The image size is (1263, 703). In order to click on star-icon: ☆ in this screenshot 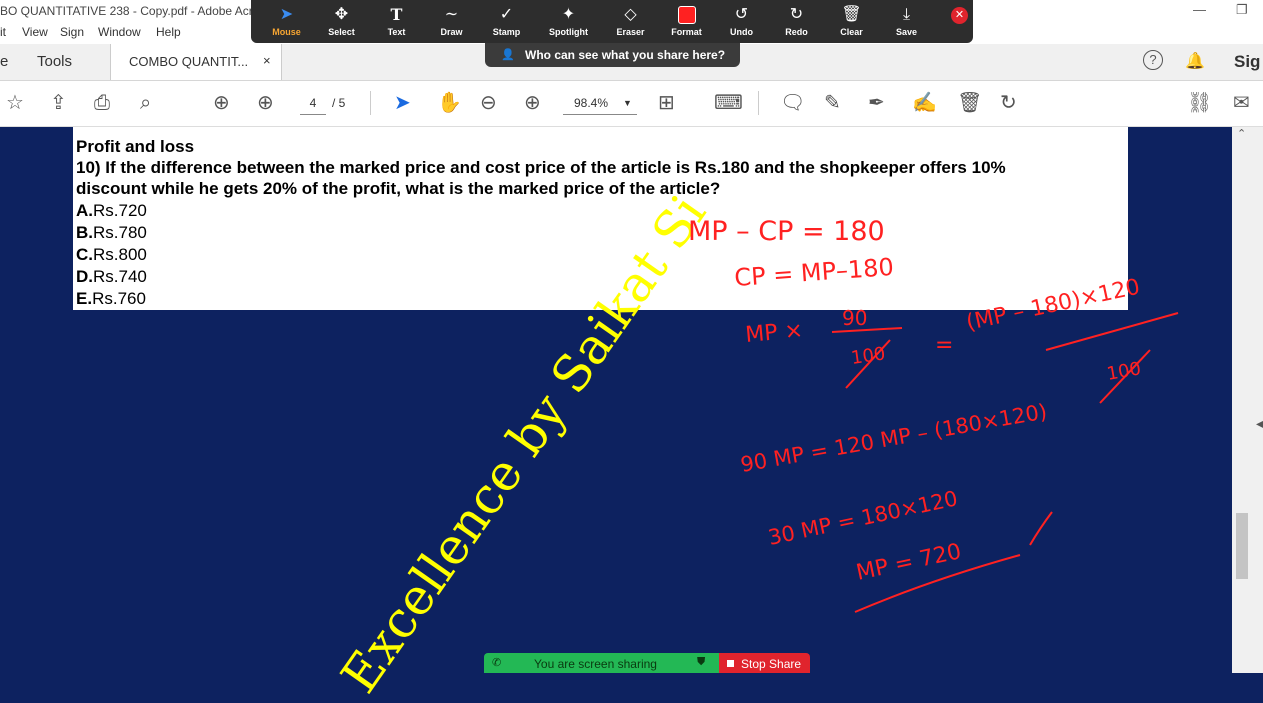, I will do `click(15, 103)`.